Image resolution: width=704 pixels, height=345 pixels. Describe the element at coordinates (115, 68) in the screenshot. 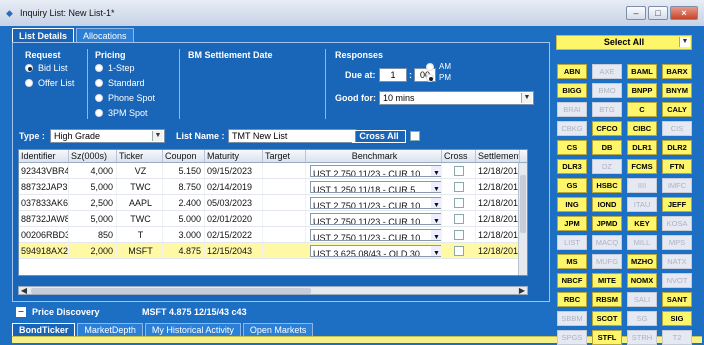

I see `pricing-1step-radio: 1-Step` at that location.